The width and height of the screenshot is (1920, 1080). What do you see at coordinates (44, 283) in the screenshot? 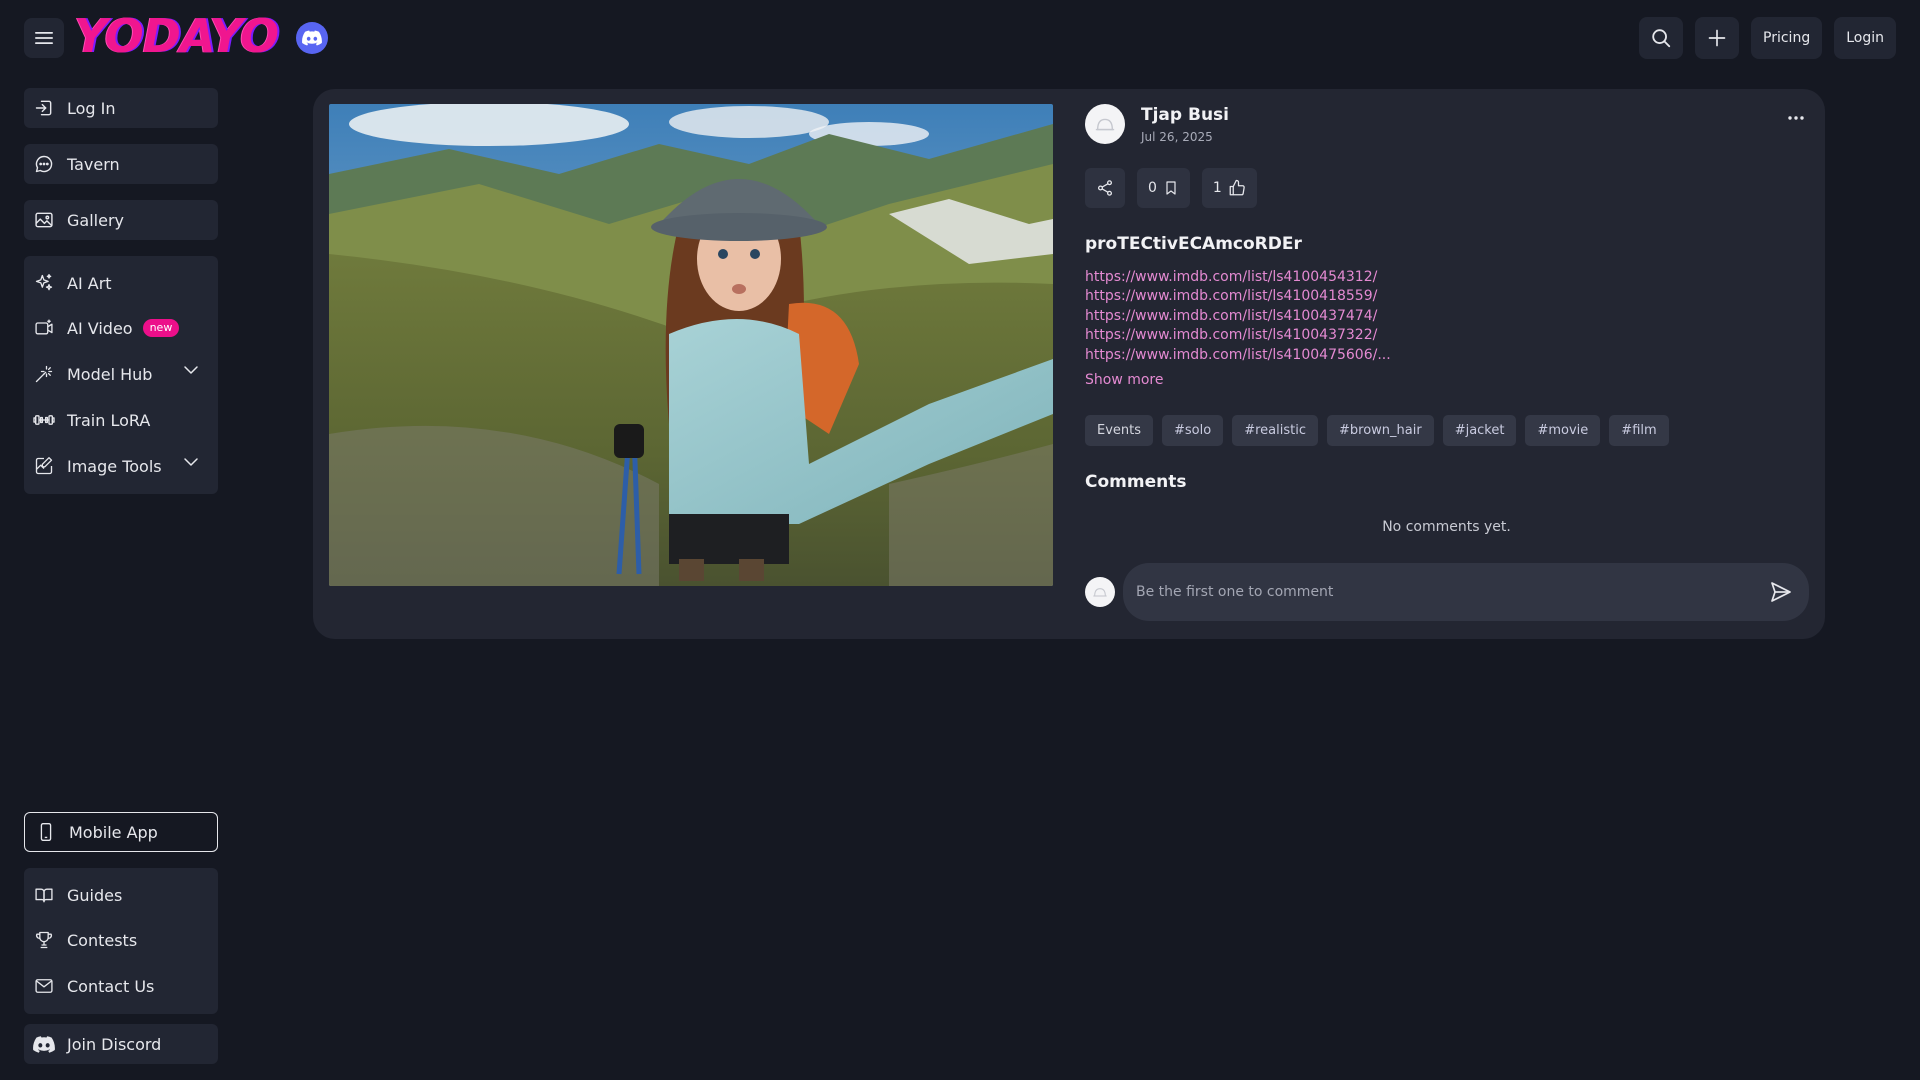
I see `sparkles-icon` at bounding box center [44, 283].